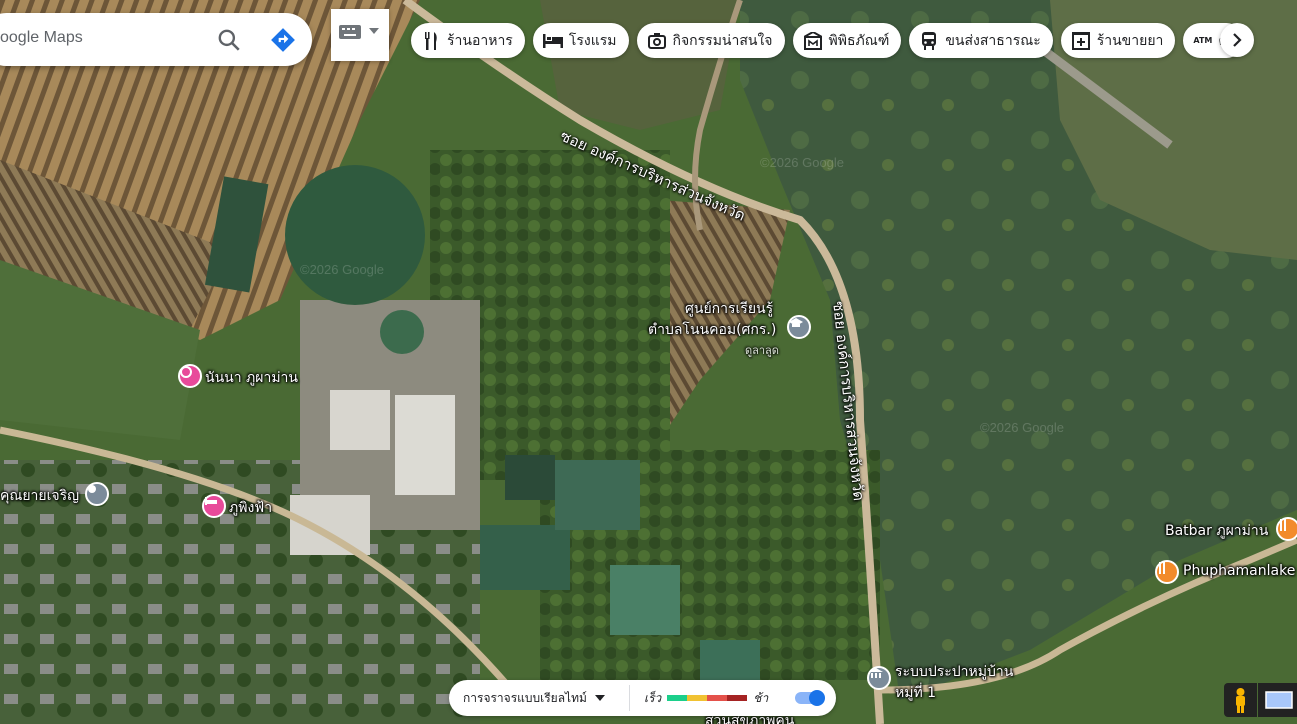 This screenshot has height=724, width=1297. I want to click on keyboard-input-tool, so click(360, 35).